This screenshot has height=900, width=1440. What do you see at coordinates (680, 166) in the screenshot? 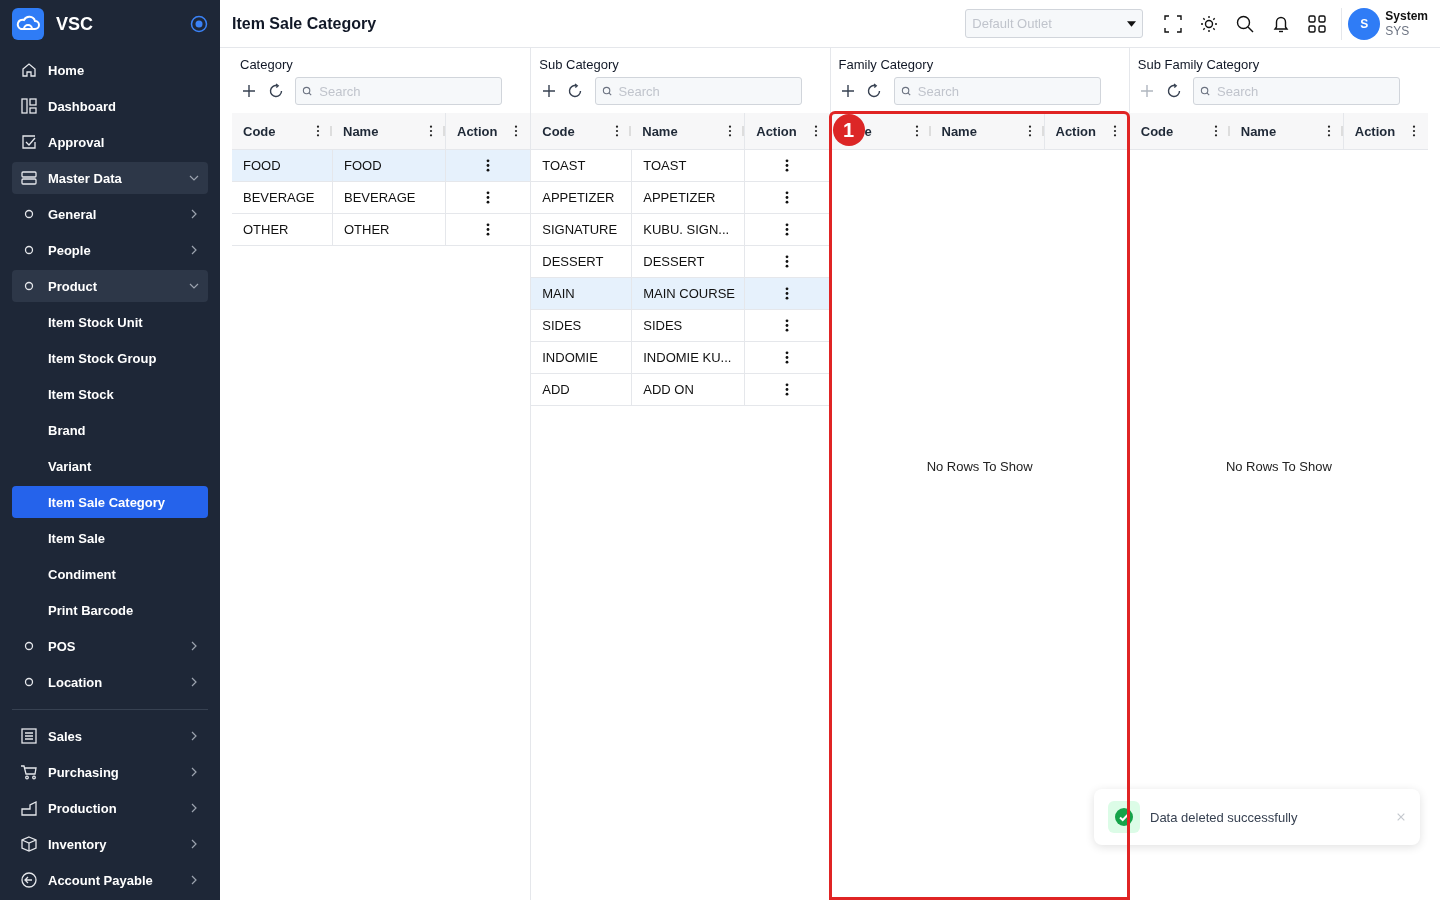
I see `table-row: TOAST TOAST` at bounding box center [680, 166].